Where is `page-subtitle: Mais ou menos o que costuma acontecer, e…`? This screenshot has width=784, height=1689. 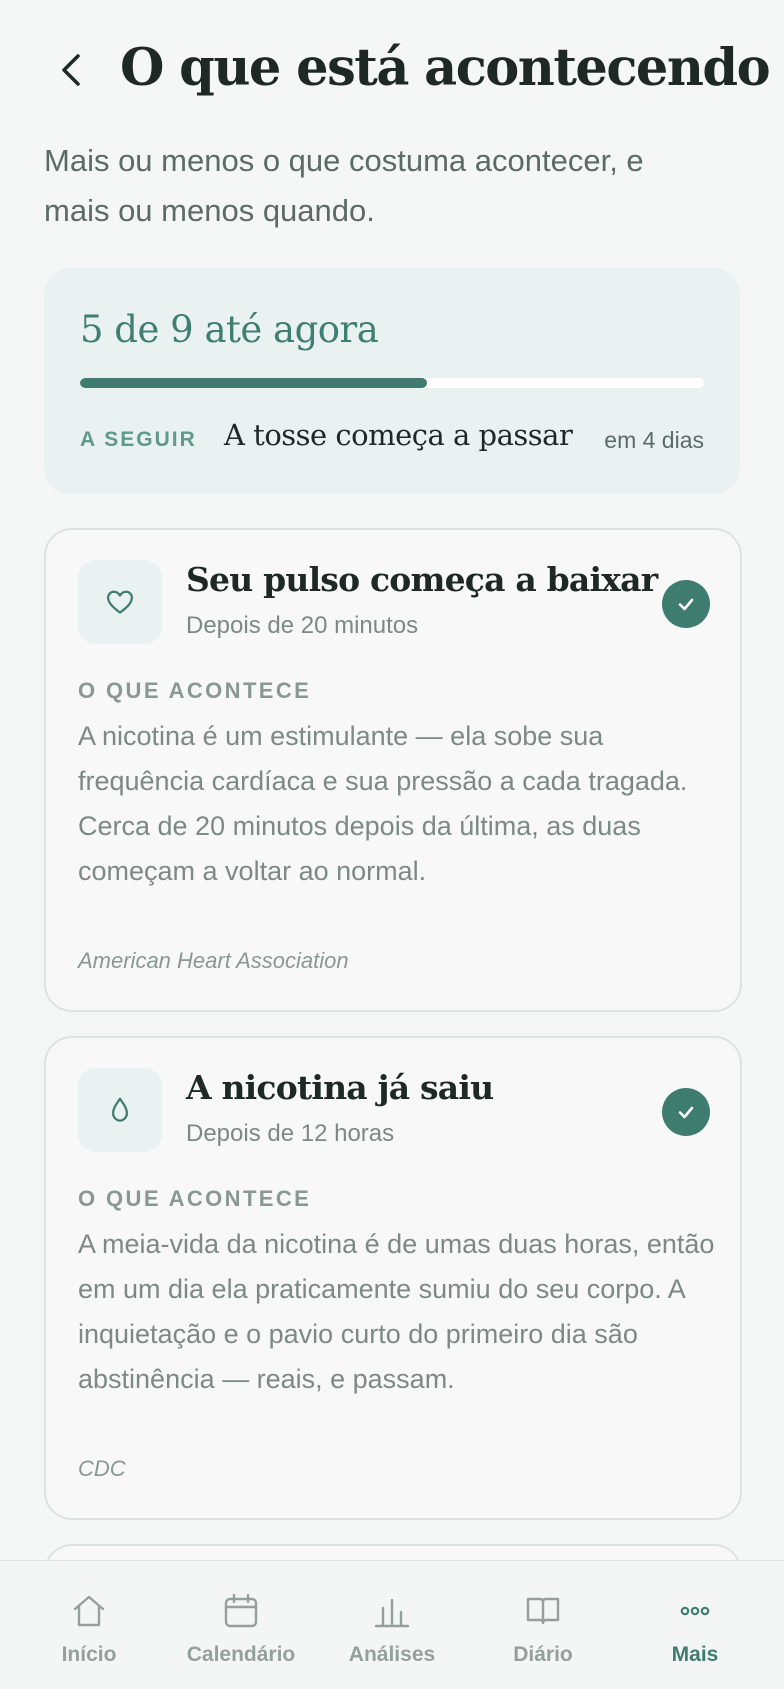 page-subtitle: Mais ou menos o que costuma acontecer, e… is located at coordinates (344, 185).